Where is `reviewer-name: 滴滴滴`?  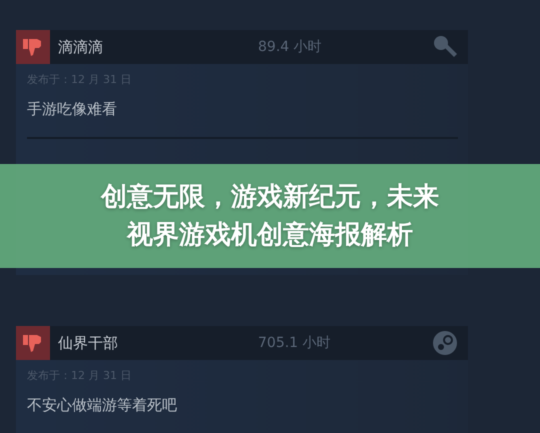 reviewer-name: 滴滴滴 is located at coordinates (133, 47).